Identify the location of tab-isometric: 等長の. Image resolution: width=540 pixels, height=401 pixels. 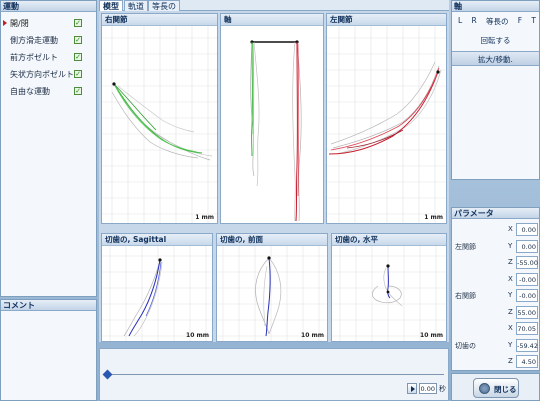
(164, 5).